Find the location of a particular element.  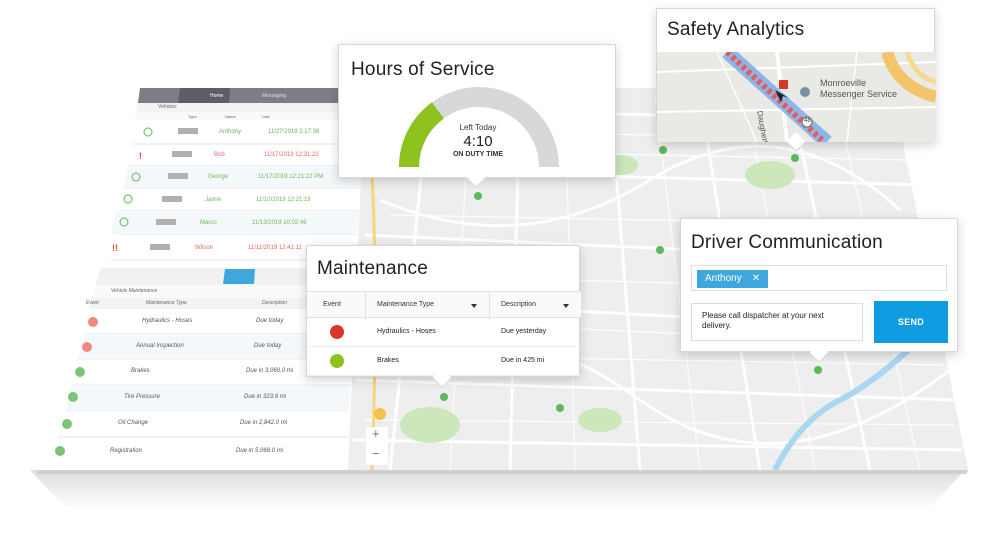

vm-col-type: Maintenance Type is located at coordinates (166, 303).